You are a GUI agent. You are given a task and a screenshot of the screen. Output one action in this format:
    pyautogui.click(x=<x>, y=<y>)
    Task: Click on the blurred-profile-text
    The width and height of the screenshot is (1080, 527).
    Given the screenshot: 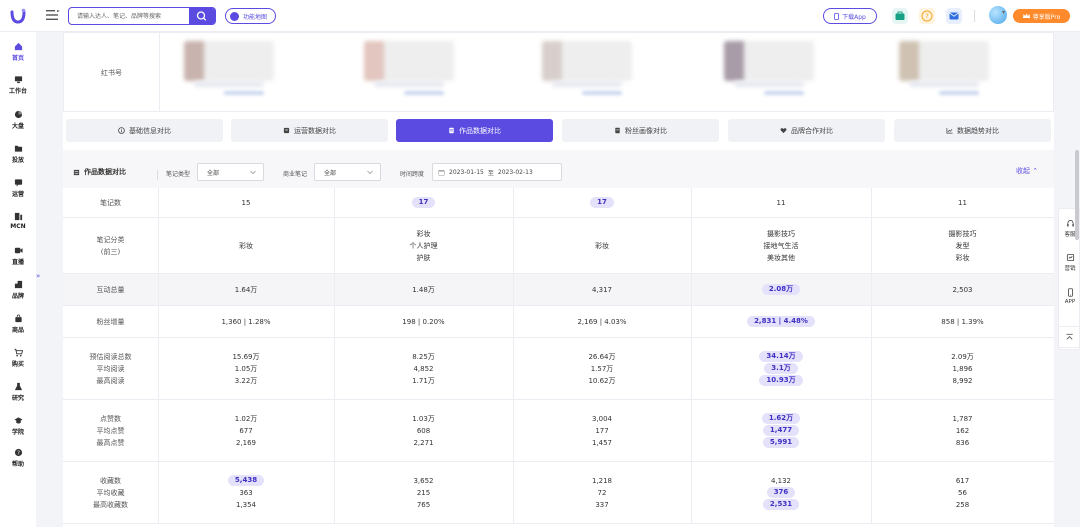 What is the action you would take?
    pyautogui.click(x=229, y=84)
    